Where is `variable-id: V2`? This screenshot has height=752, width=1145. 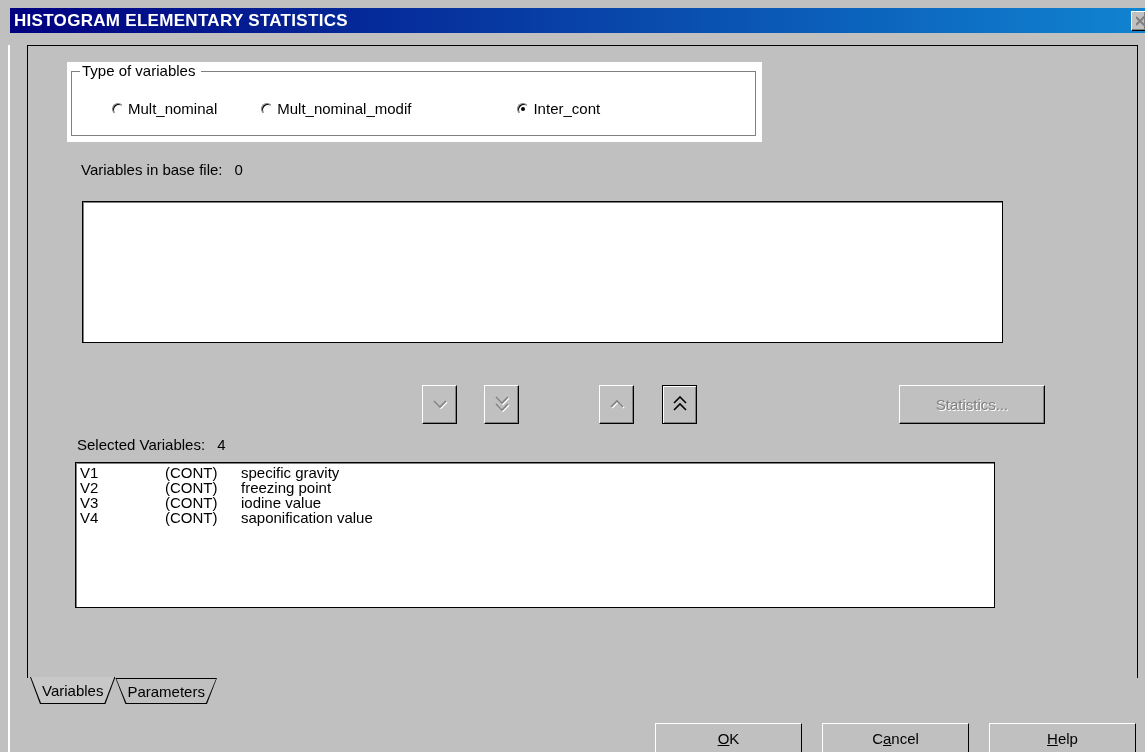
variable-id: V2 is located at coordinates (90, 487).